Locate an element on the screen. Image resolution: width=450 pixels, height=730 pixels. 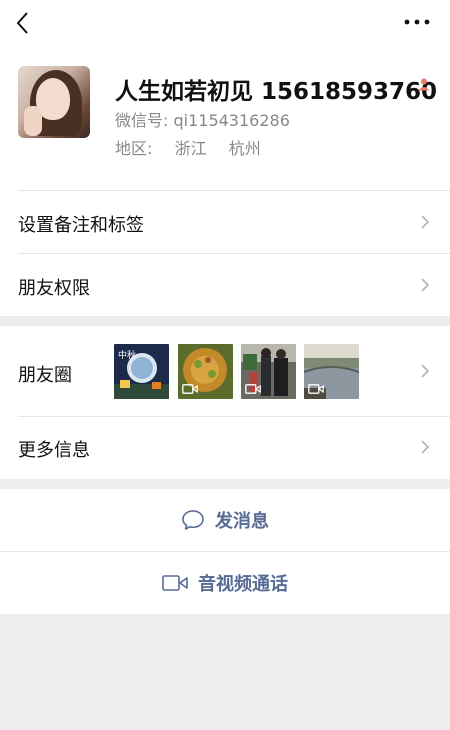
send-message-label: 发消息 is located at coordinates (242, 521).